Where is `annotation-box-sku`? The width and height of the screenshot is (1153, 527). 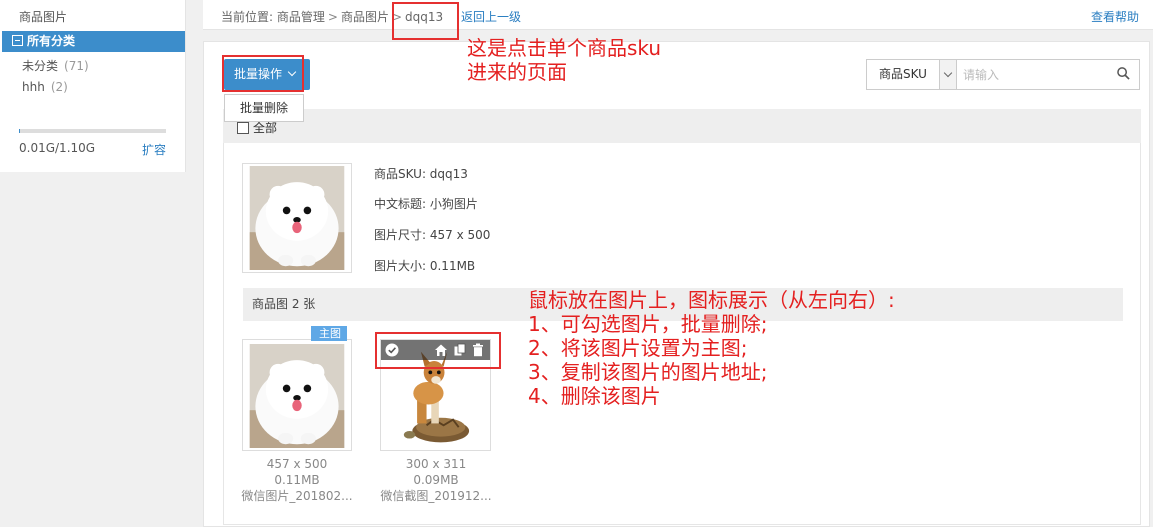 annotation-box-sku is located at coordinates (425, 21).